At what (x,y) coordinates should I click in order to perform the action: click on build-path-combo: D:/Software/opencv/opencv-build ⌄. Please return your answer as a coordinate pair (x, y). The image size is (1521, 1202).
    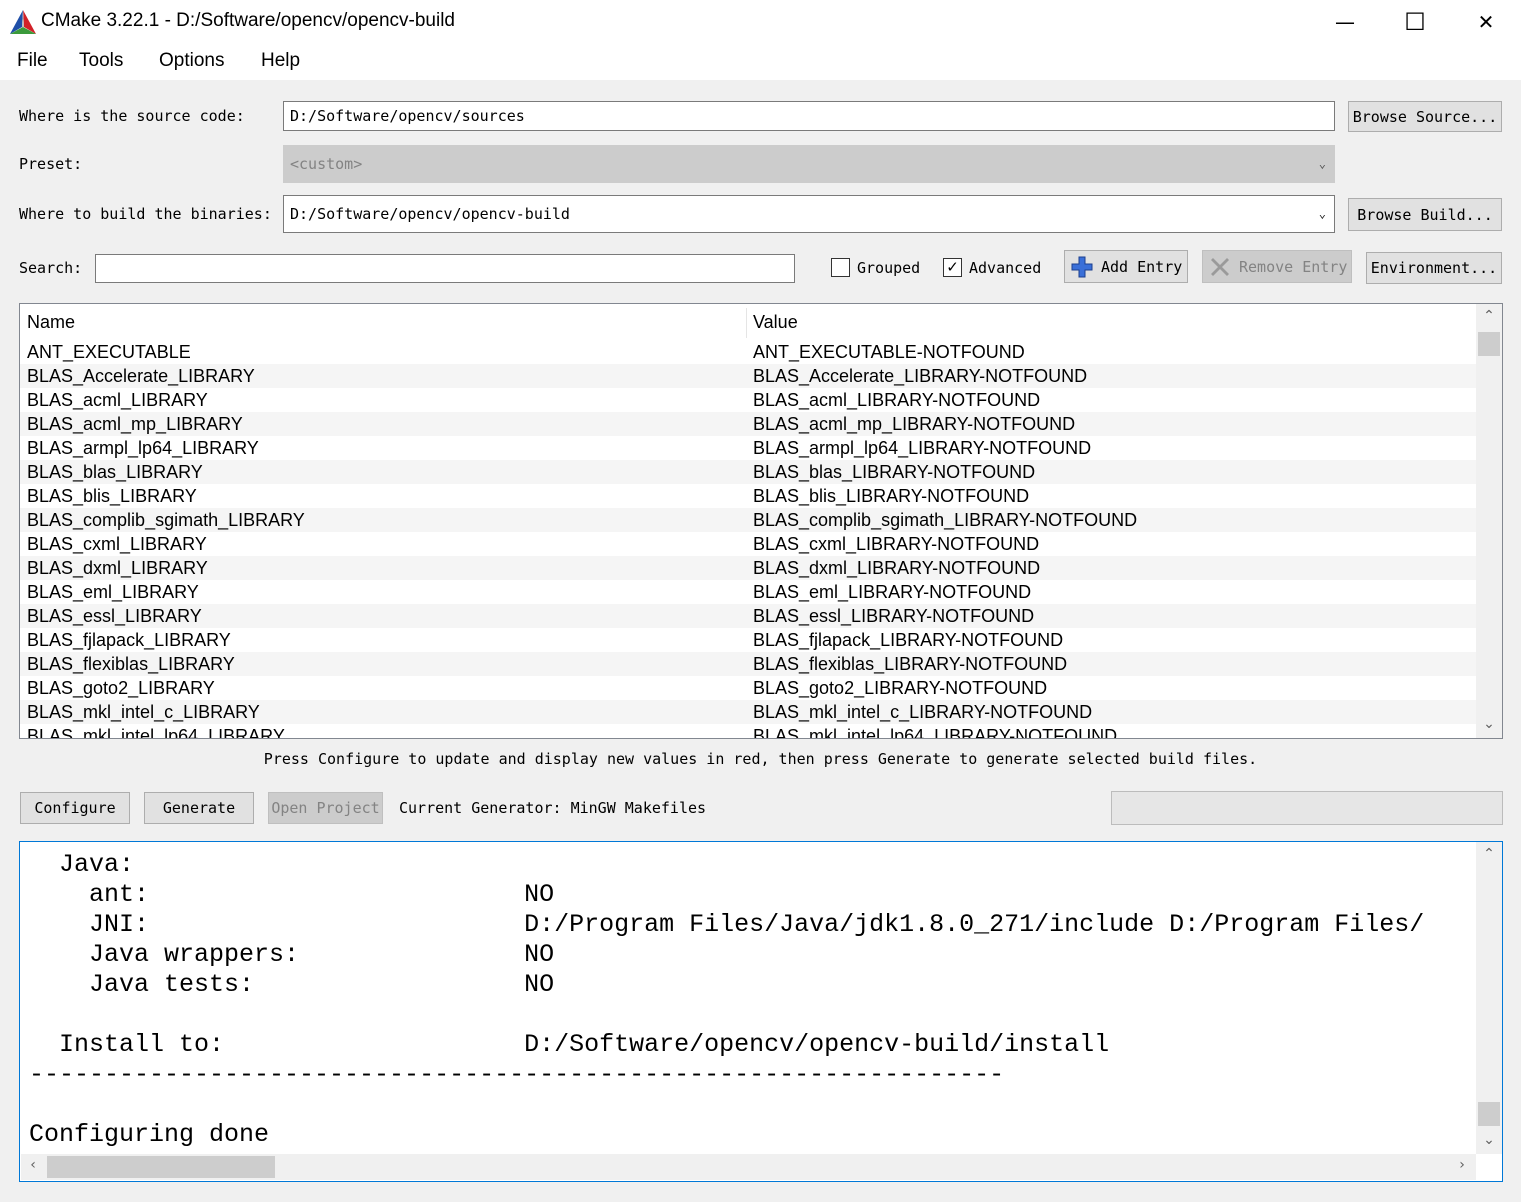
    Looking at the image, I should click on (809, 214).